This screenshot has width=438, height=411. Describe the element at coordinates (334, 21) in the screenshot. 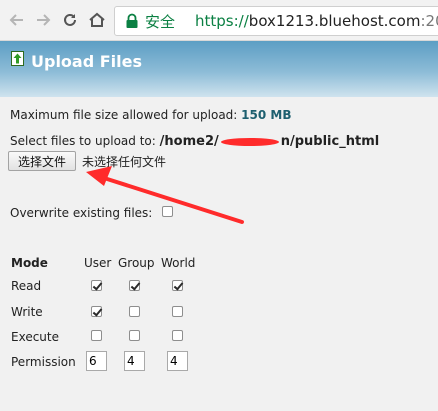

I see `url-host: box1213.bluehost.com` at that location.